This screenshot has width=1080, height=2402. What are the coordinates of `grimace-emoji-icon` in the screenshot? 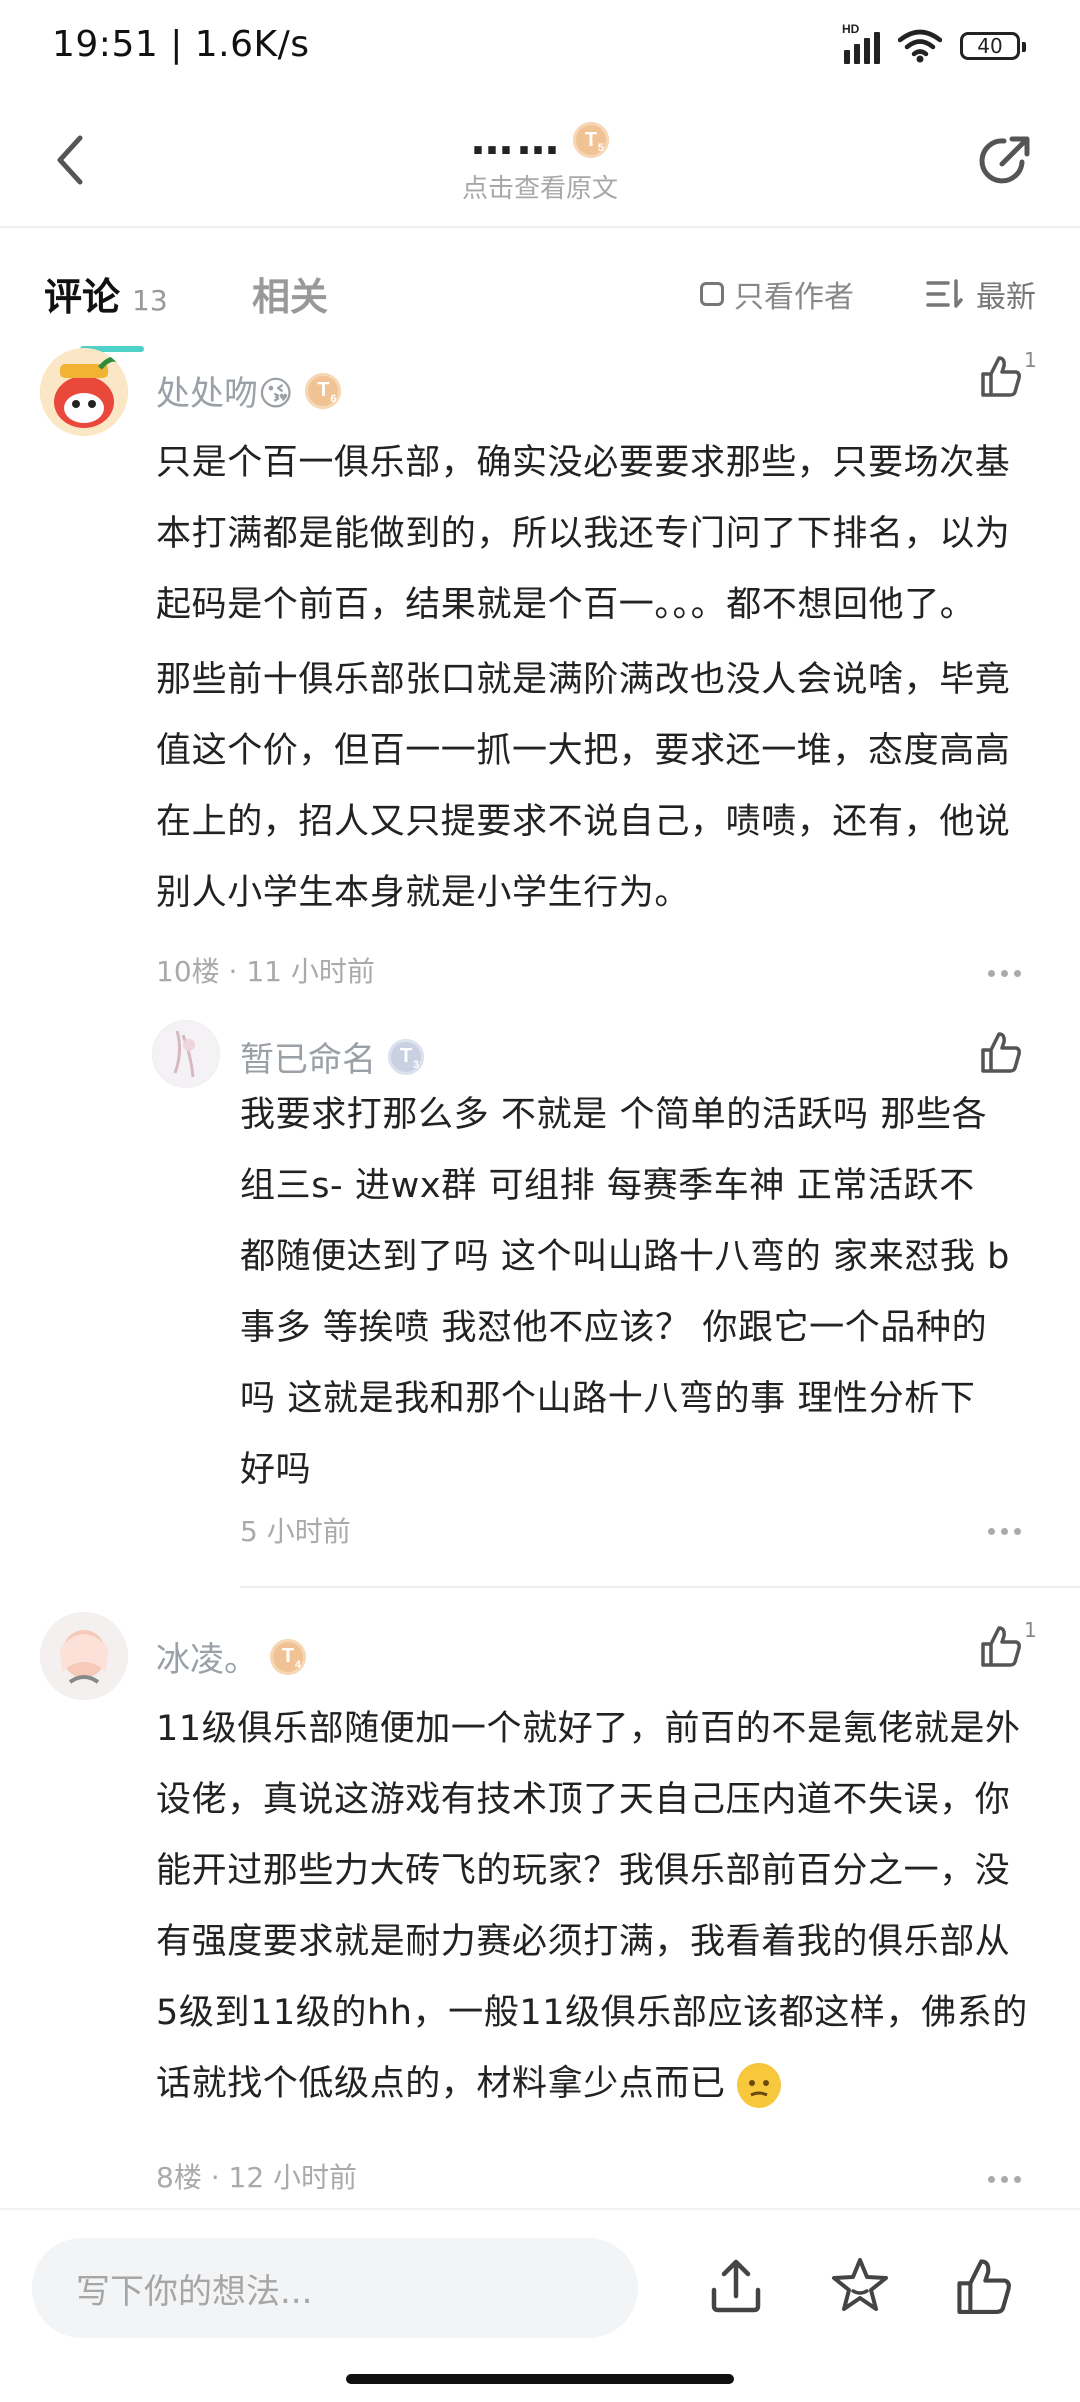 It's located at (759, 2085).